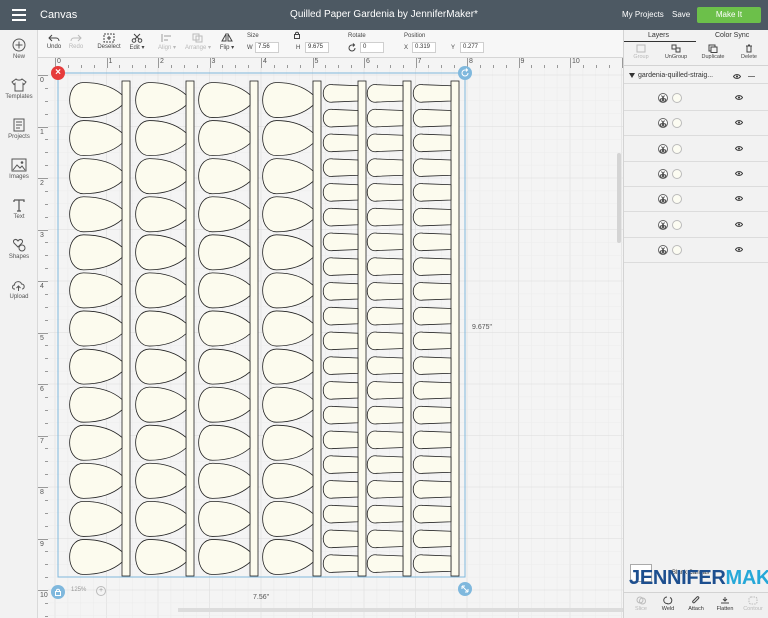 Image resolution: width=768 pixels, height=618 pixels. Describe the element at coordinates (198, 42) in the screenshot. I see `arrange-menu: Arrange ▾` at that location.